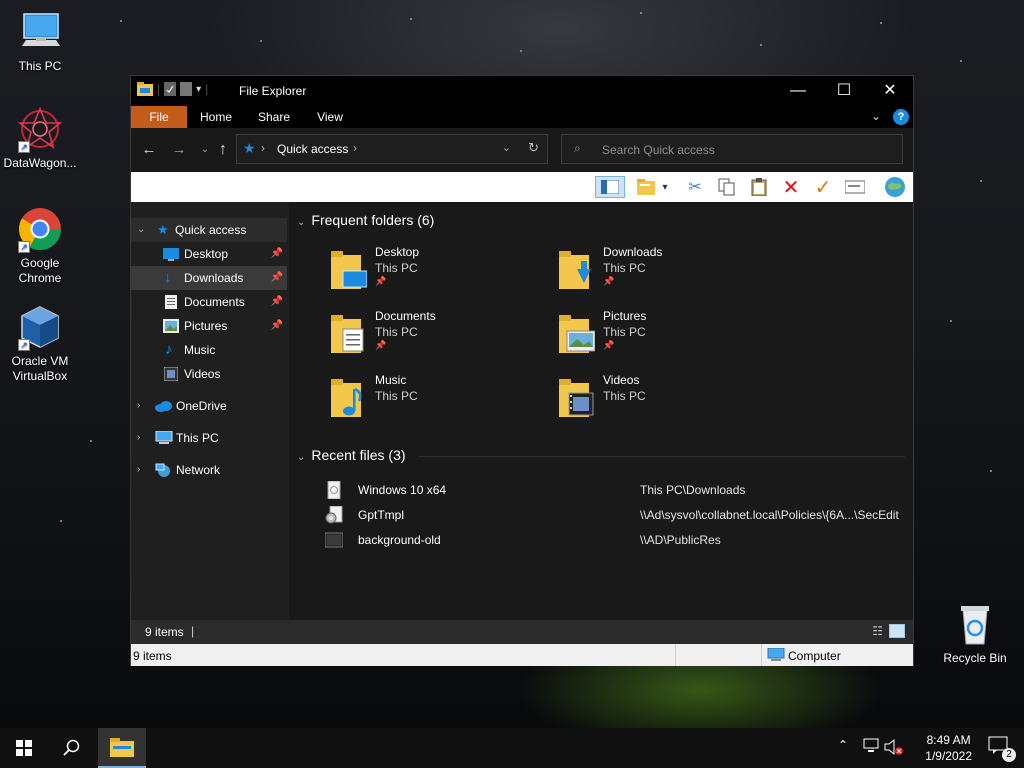 The width and height of the screenshot is (1024, 768). I want to click on globe-icon, so click(895, 187).